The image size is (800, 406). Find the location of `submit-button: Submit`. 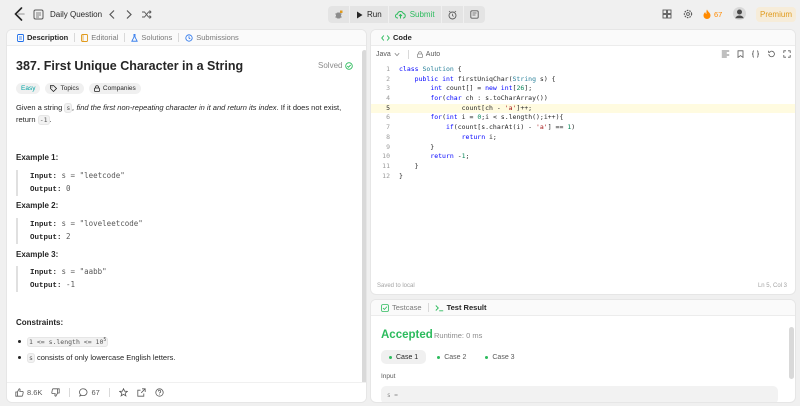

submit-button: Submit is located at coordinates (414, 14).